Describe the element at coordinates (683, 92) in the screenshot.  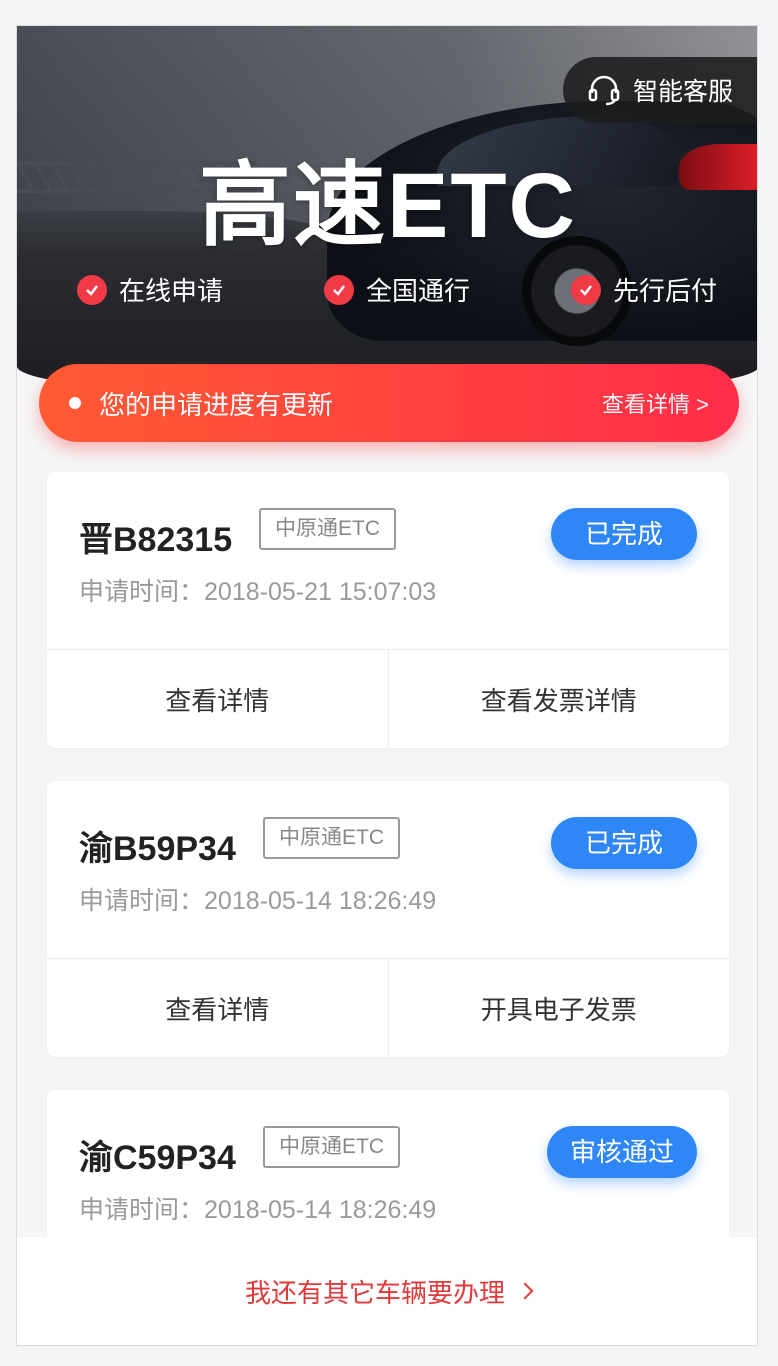
I see `customer-service-label: 智能客服` at that location.